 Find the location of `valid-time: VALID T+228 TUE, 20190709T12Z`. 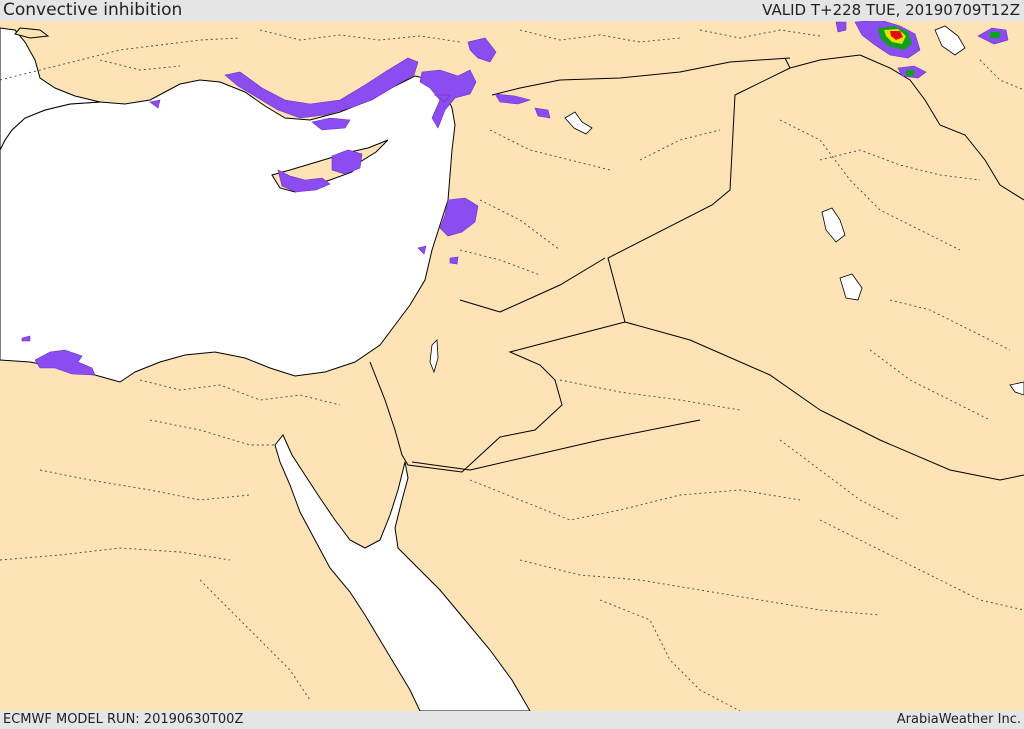

valid-time: VALID T+228 TUE, 20190709T12Z is located at coordinates (891, 10).